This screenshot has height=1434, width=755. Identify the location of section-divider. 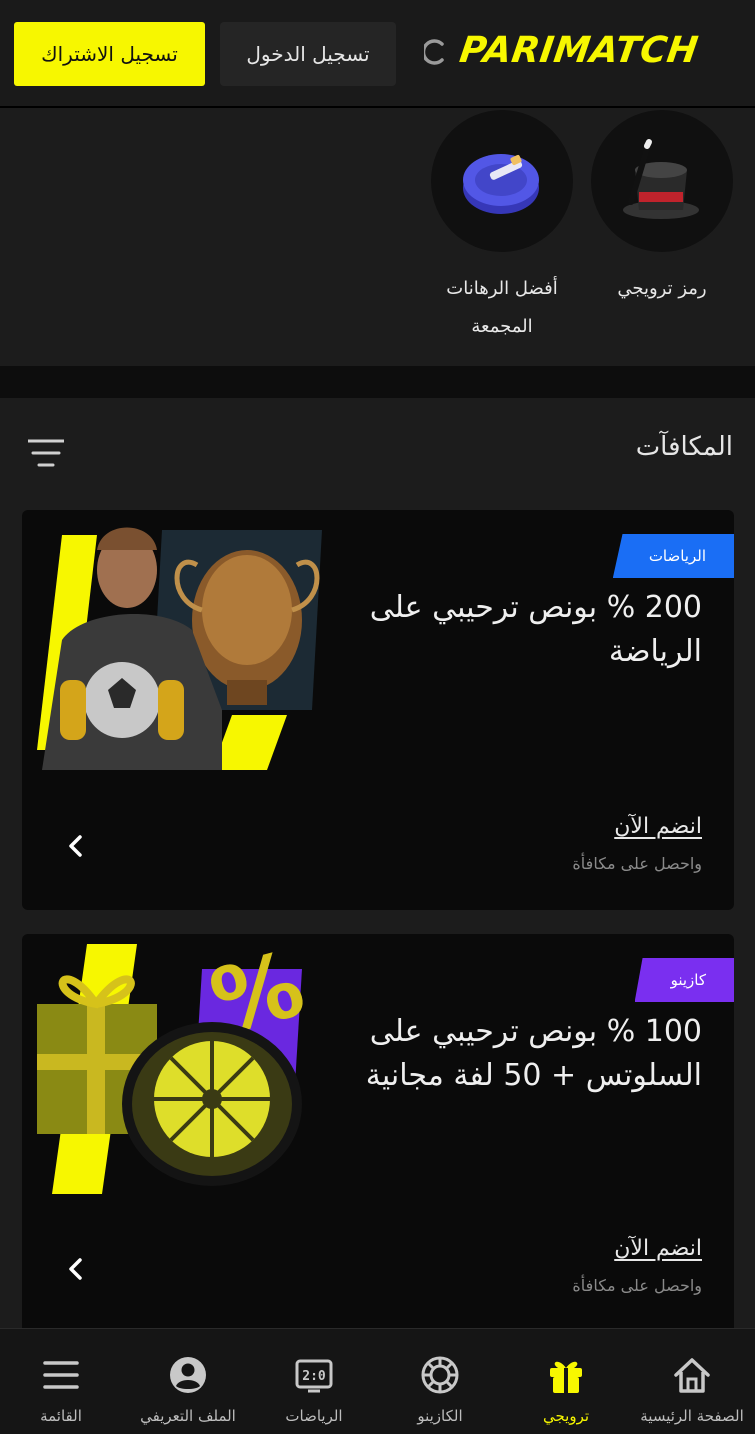
(377, 382).